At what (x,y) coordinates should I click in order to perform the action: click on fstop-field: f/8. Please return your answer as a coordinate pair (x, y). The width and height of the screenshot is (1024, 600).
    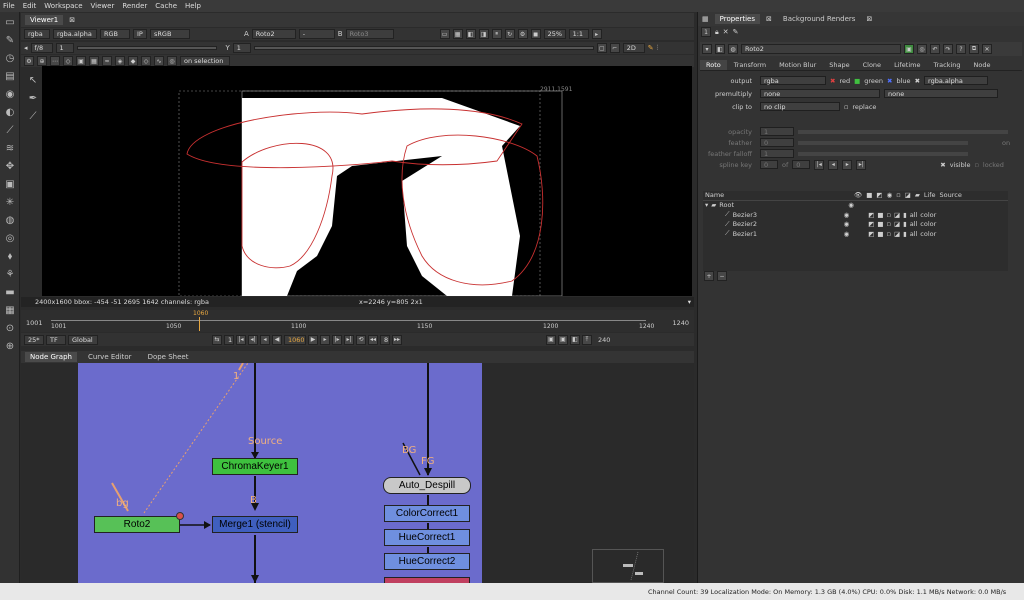
    Looking at the image, I should click on (41, 48).